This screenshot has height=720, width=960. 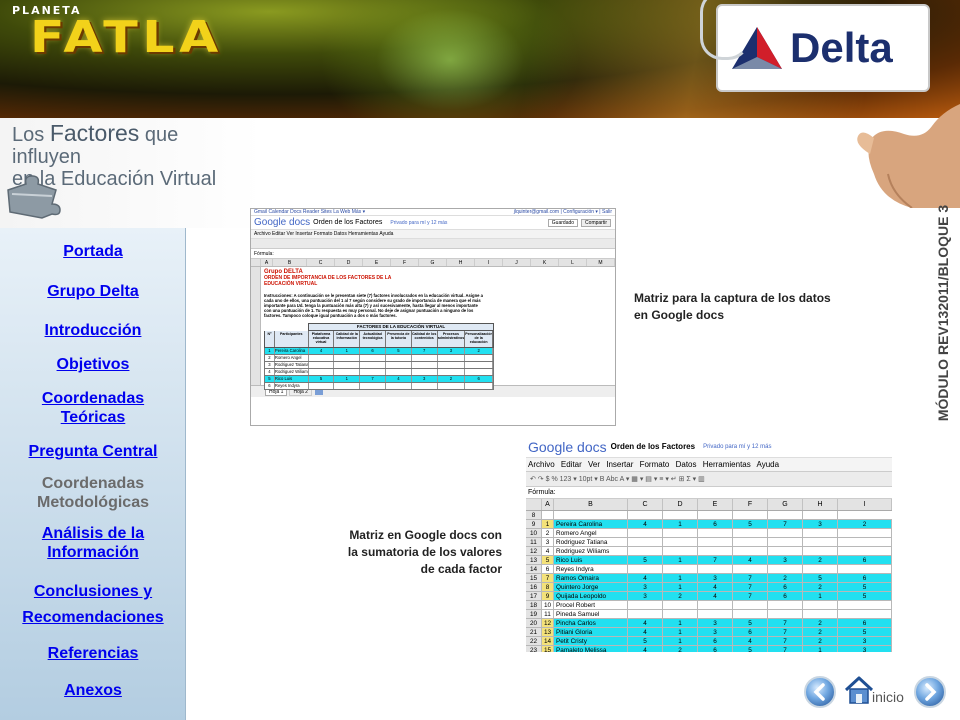 I want to click on sidebar-item-coordenadas-metodologicas: Coordenadas Metodológicas, so click(x=93, y=493).